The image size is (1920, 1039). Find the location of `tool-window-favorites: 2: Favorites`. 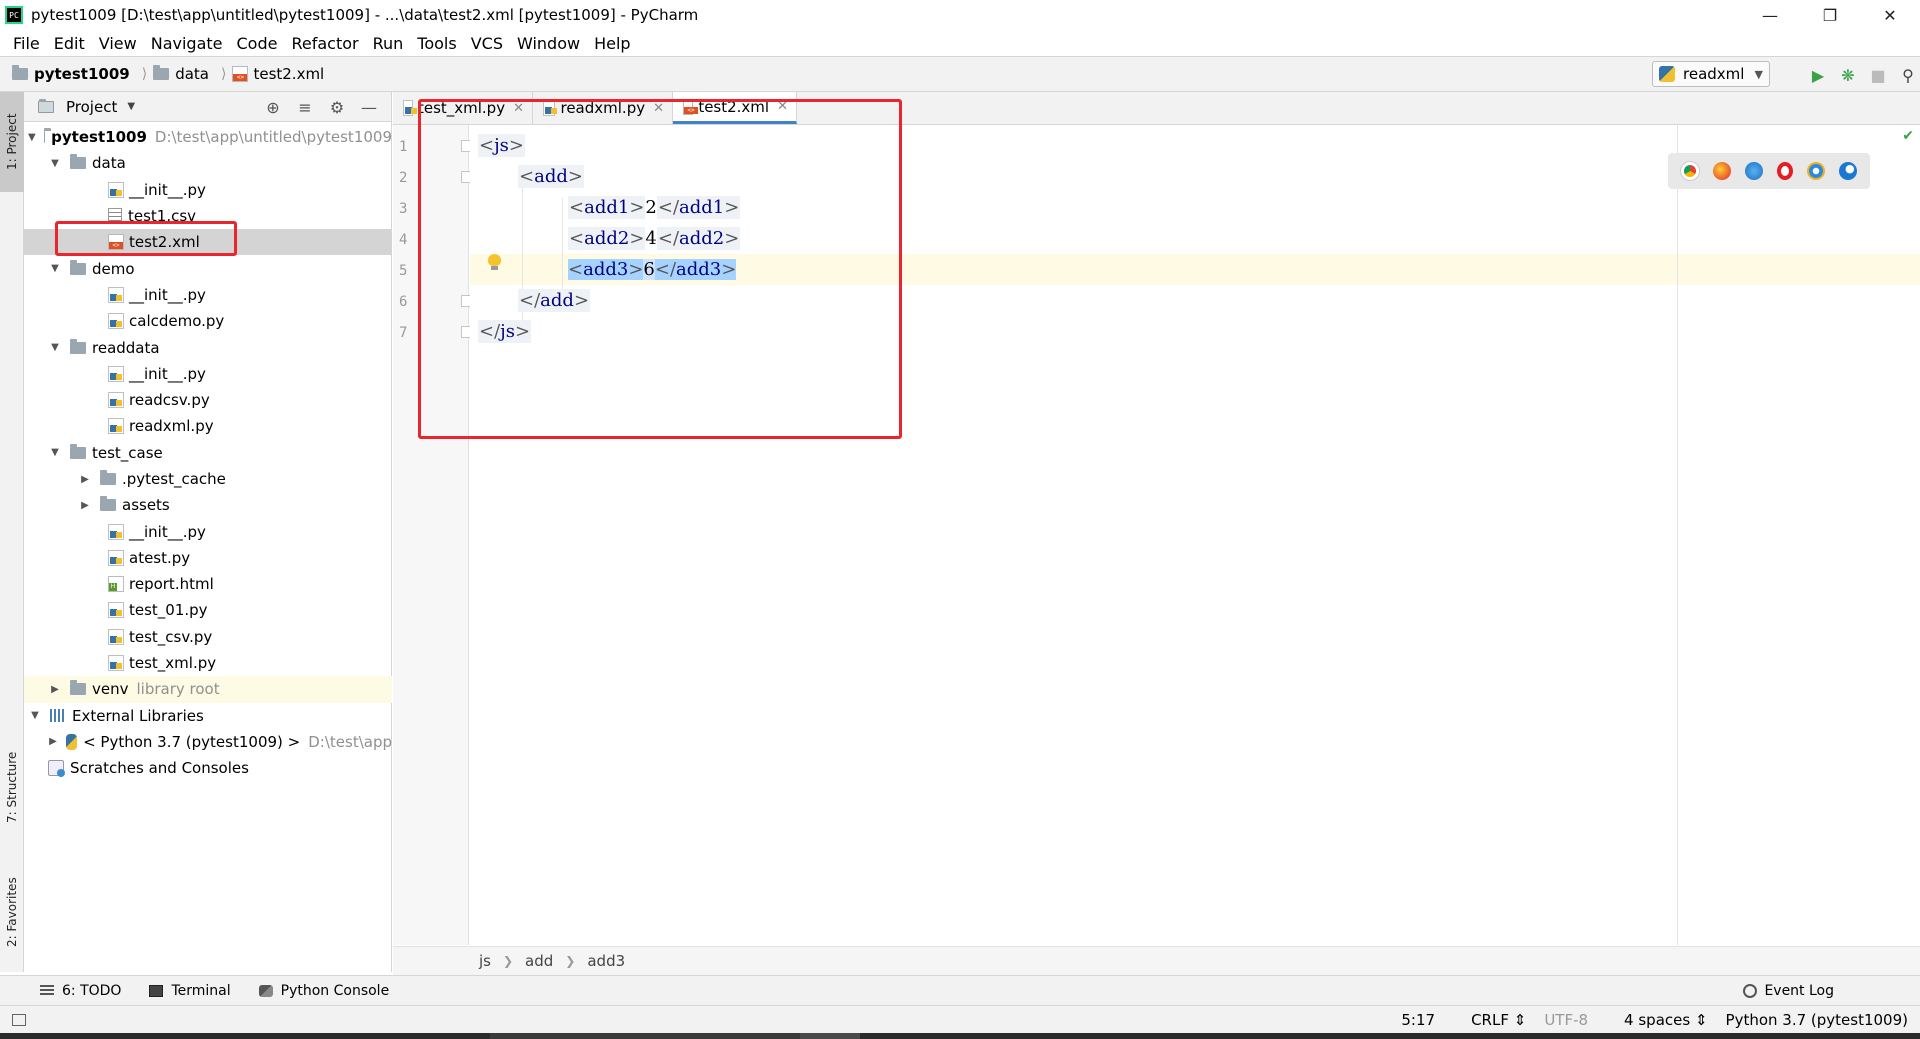

tool-window-favorites: 2: Favorites is located at coordinates (12, 912).